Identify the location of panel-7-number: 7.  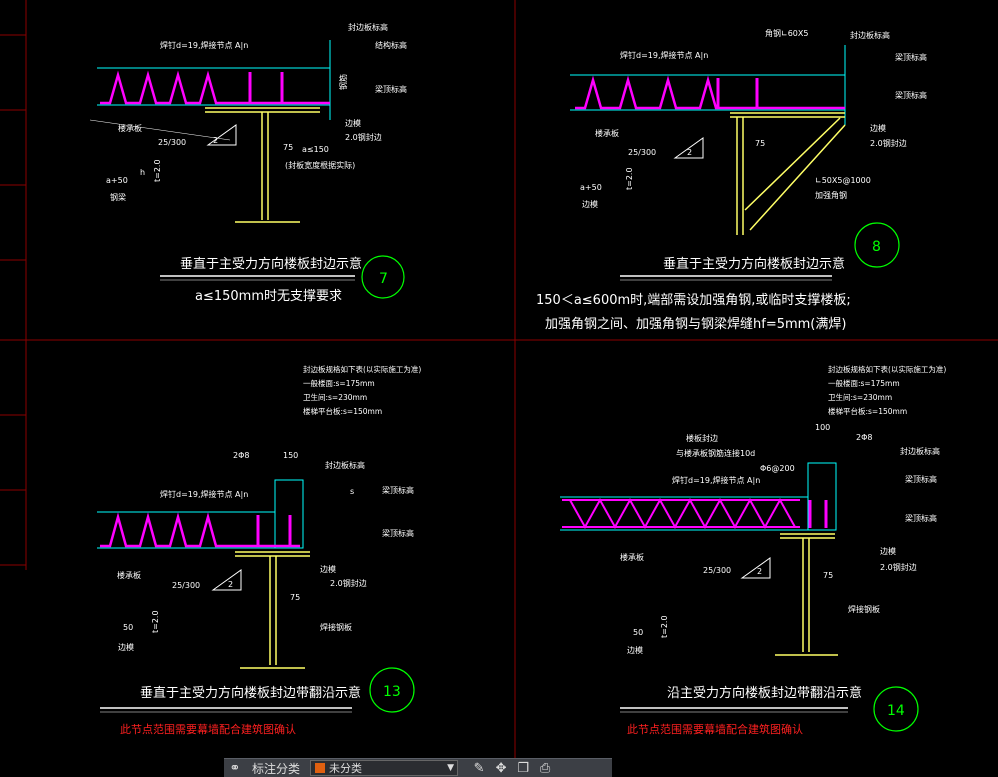
(383, 279).